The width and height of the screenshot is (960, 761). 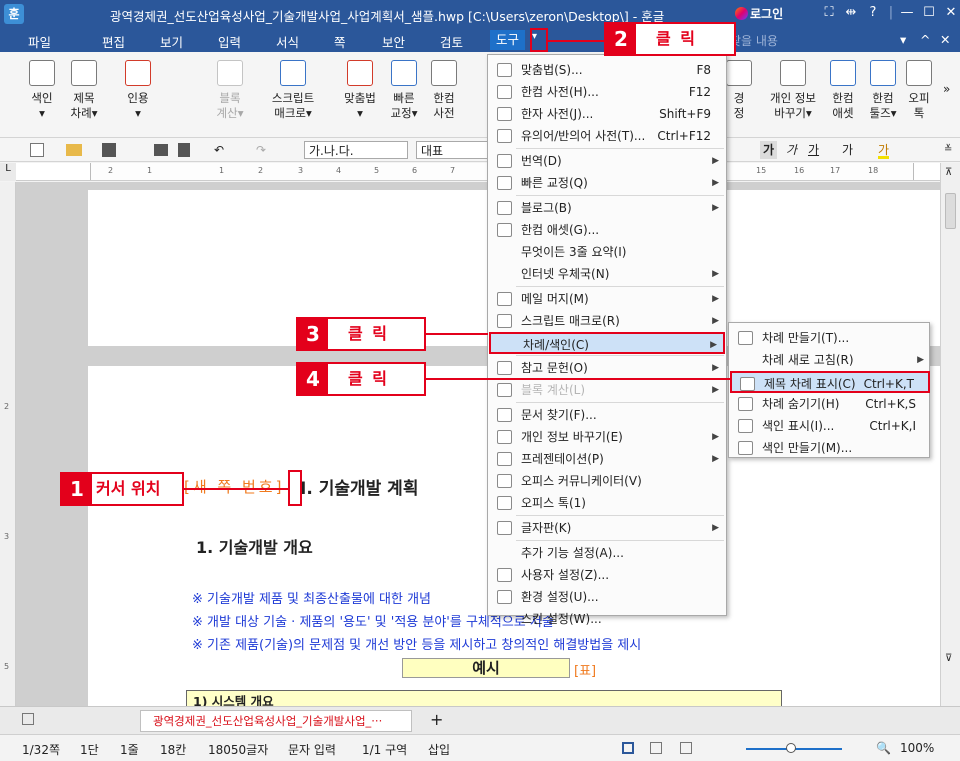 I want to click on vertical-ruler: 2 3 5, so click(x=8, y=444).